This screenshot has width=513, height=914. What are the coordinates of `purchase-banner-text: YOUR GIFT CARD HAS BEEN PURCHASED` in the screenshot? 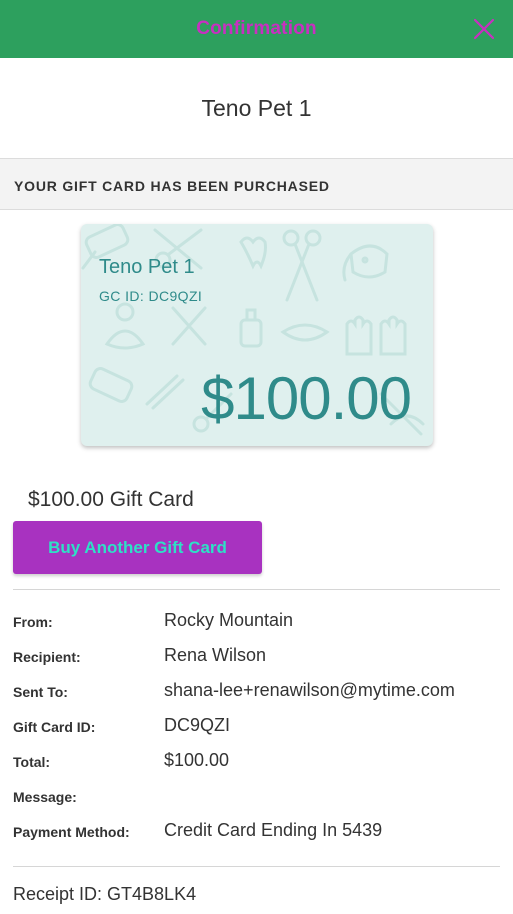 It's located at (172, 186).